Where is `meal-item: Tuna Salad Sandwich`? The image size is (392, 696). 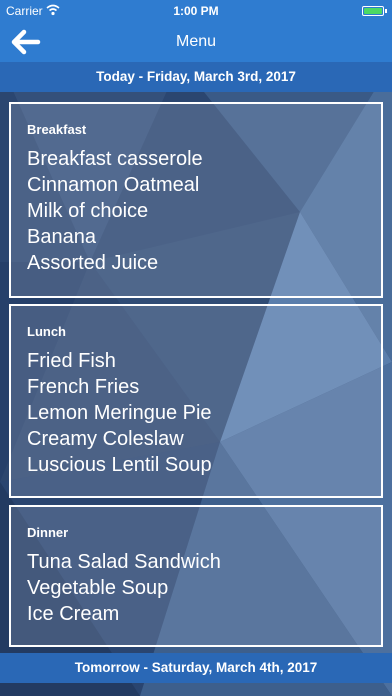
meal-item: Tuna Salad Sandwich is located at coordinates (124, 562).